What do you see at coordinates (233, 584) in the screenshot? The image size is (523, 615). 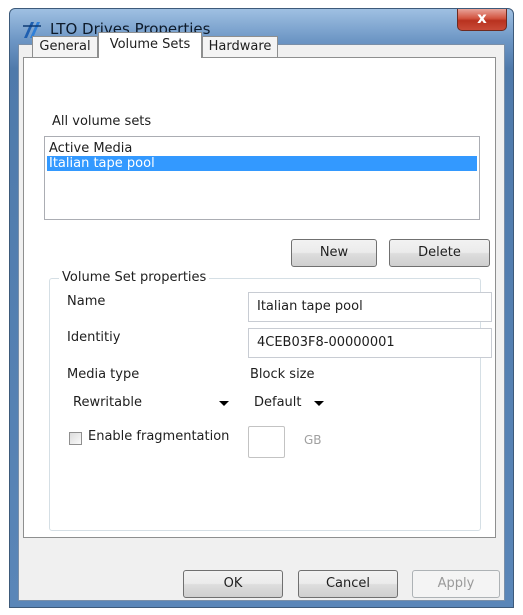 I see `ok-button: OK` at bounding box center [233, 584].